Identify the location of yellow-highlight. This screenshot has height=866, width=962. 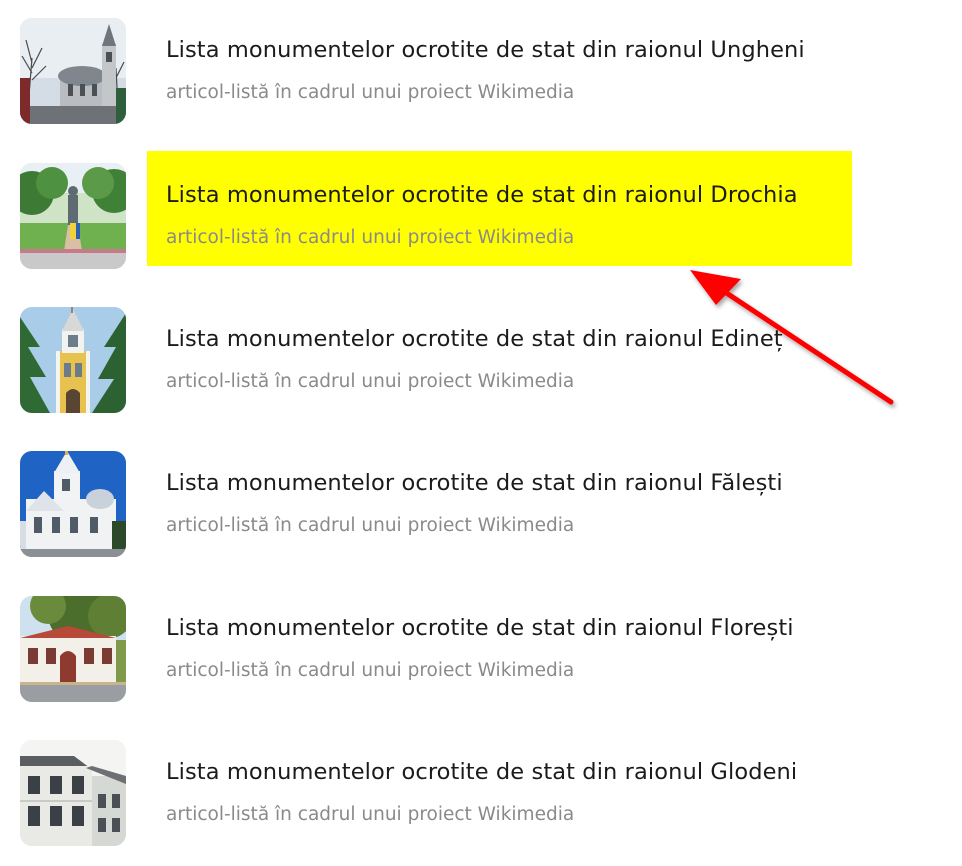
(499, 208).